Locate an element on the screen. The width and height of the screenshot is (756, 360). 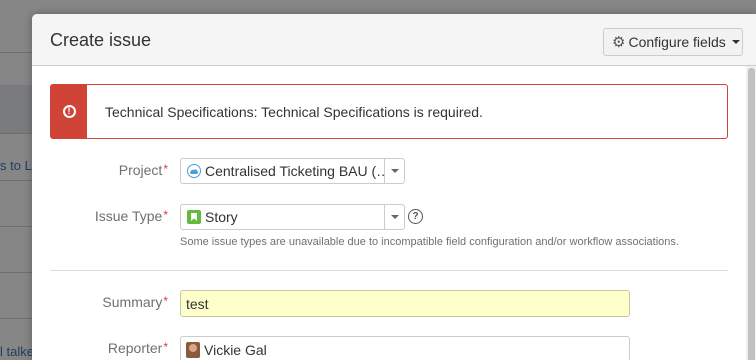
reporter-label: Reporter* is located at coordinates (108, 348).